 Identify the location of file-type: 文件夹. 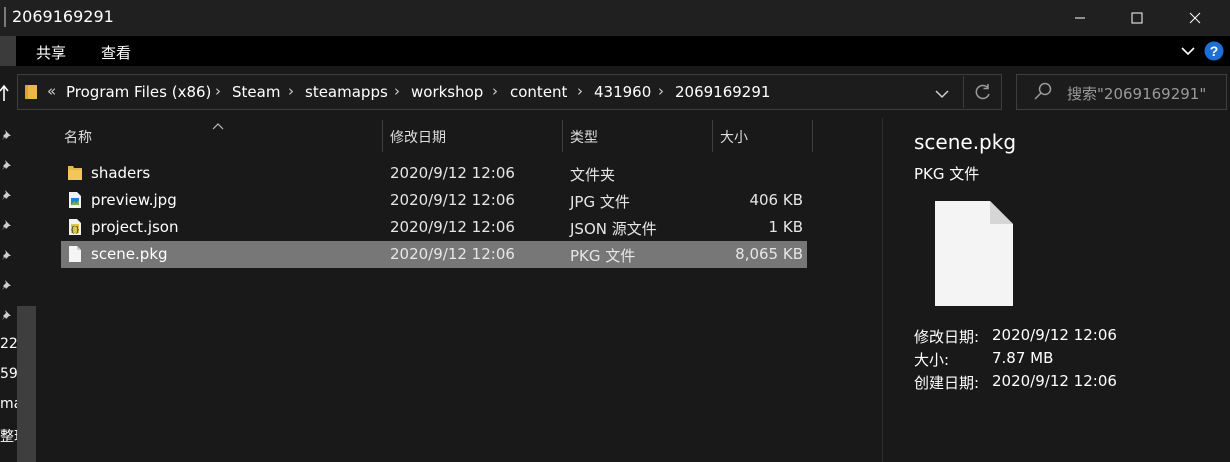
(593, 175).